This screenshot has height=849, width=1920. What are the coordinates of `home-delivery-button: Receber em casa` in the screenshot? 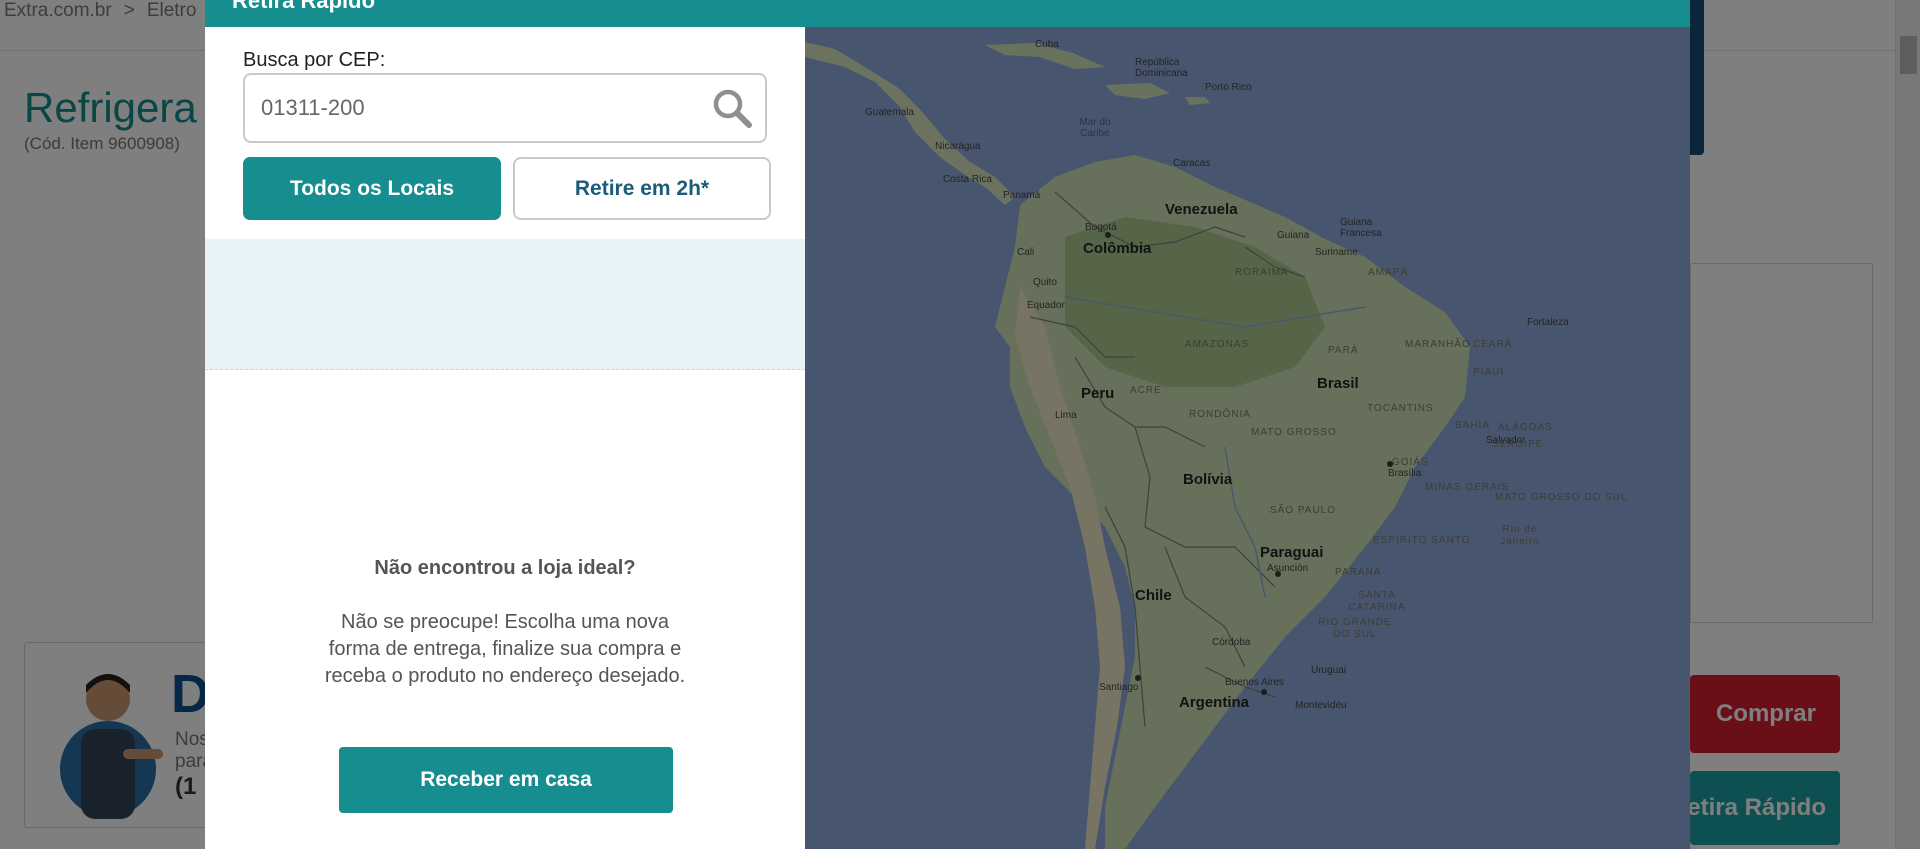 It's located at (506, 780).